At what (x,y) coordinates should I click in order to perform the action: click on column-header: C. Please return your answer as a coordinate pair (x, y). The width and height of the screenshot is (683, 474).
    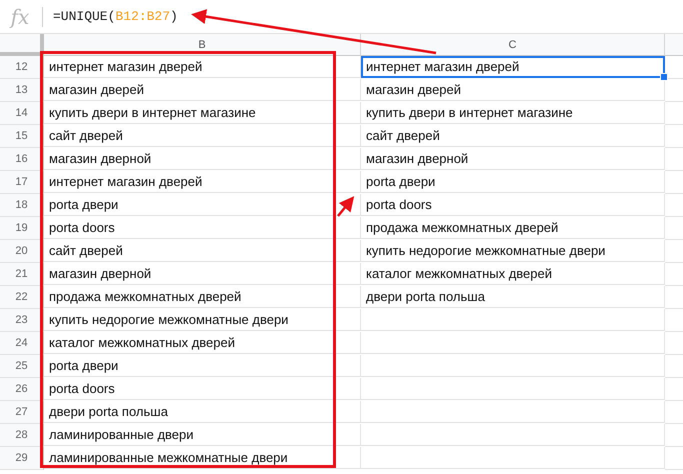
    Looking at the image, I should click on (513, 45).